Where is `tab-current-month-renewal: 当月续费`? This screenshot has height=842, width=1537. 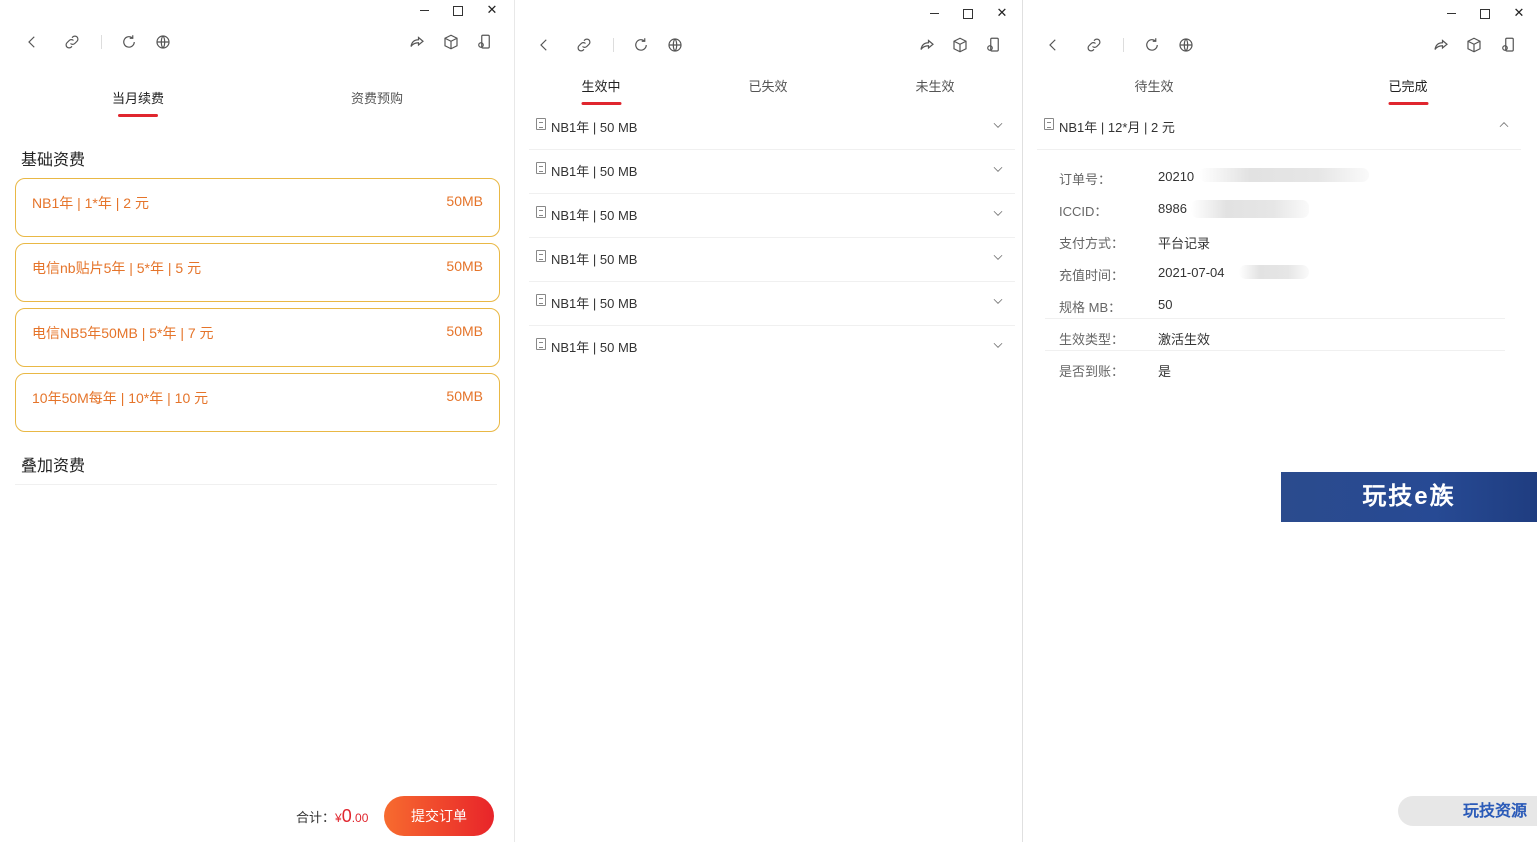 tab-current-month-renewal: 当月续费 is located at coordinates (138, 97).